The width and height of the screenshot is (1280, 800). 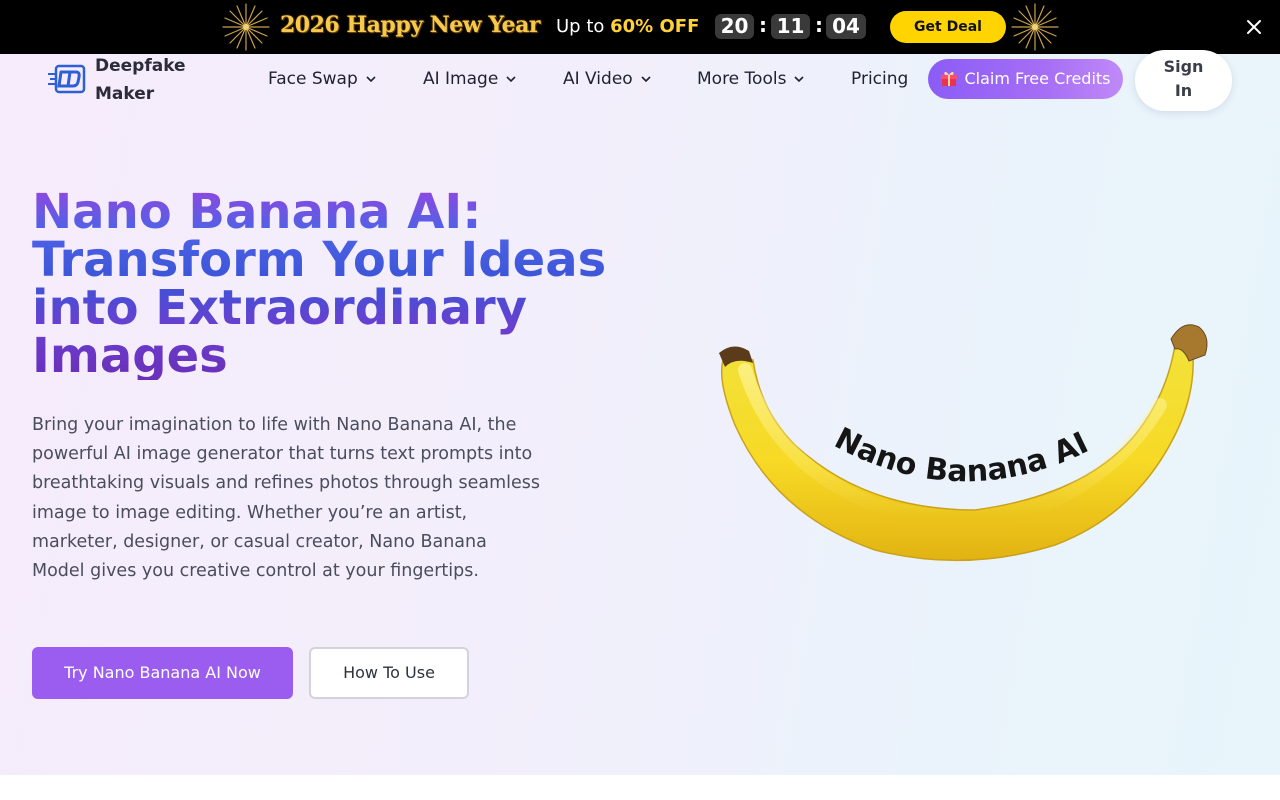 I want to click on nav-pricing: Pricing, so click(x=879, y=79).